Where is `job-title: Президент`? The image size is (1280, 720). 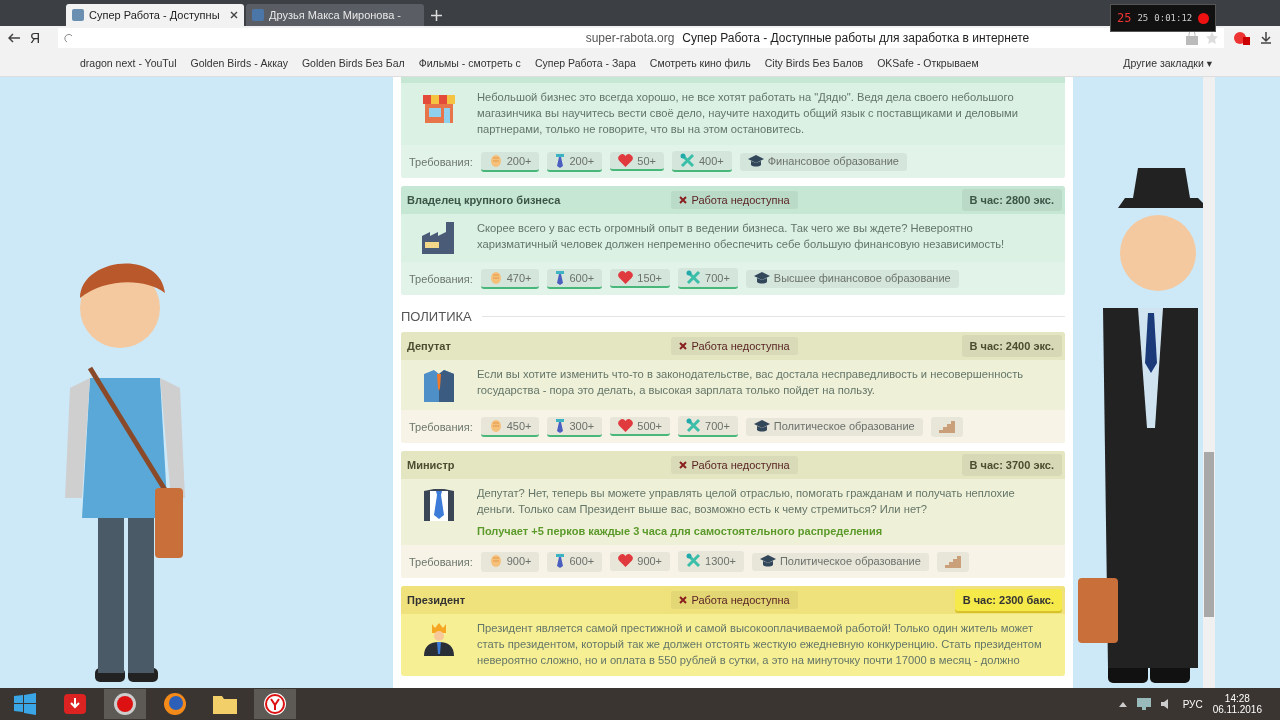 job-title: Президент is located at coordinates (437, 600).